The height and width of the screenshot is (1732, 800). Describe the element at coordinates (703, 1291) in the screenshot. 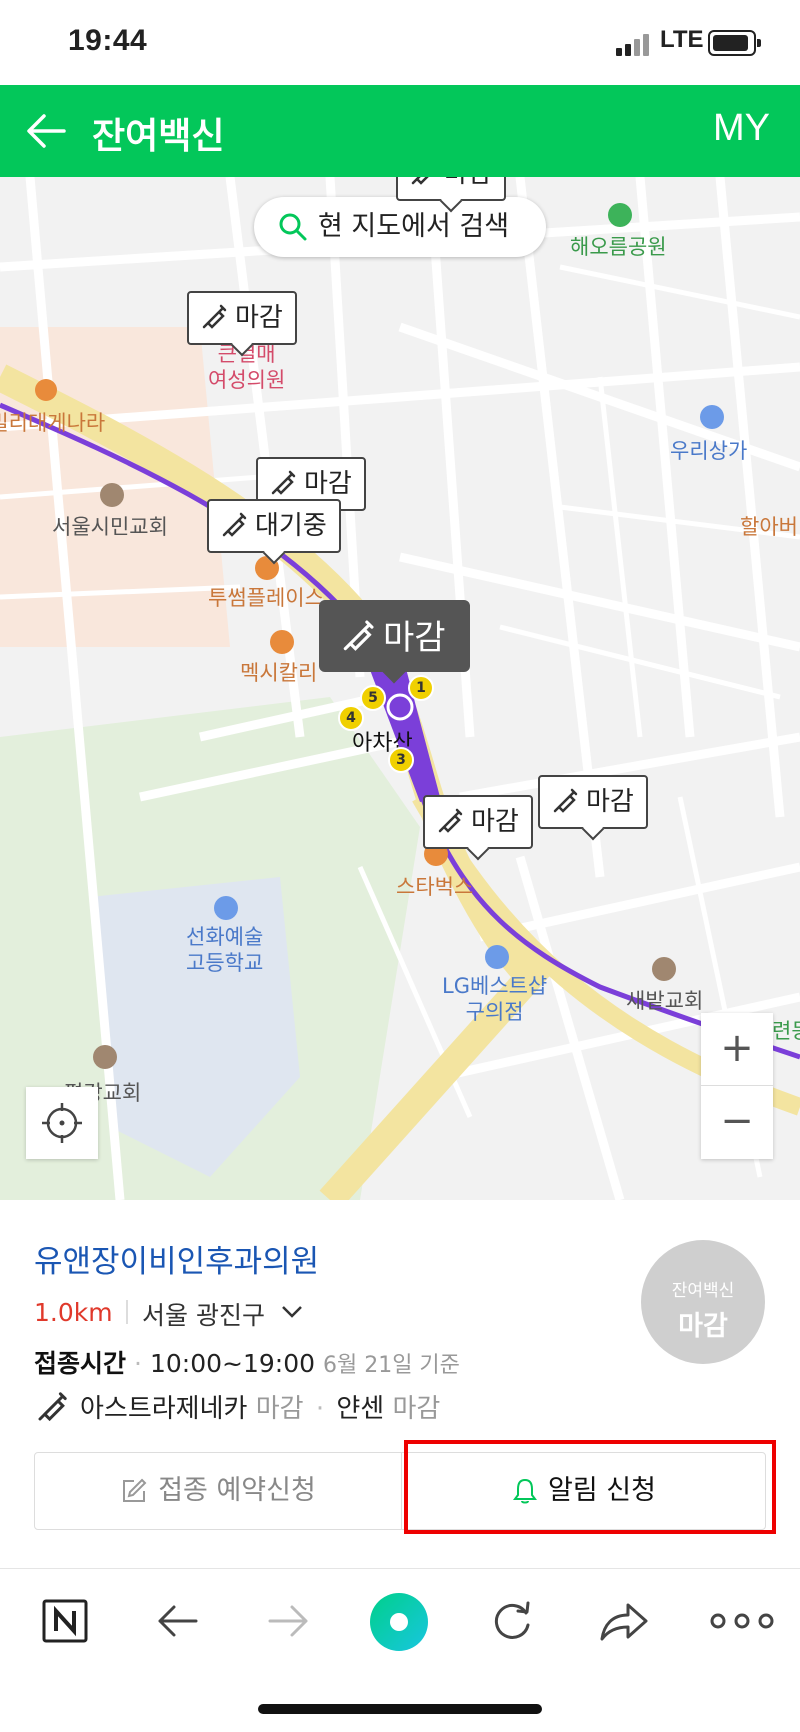

I see `badge-top: 잔여백신` at that location.